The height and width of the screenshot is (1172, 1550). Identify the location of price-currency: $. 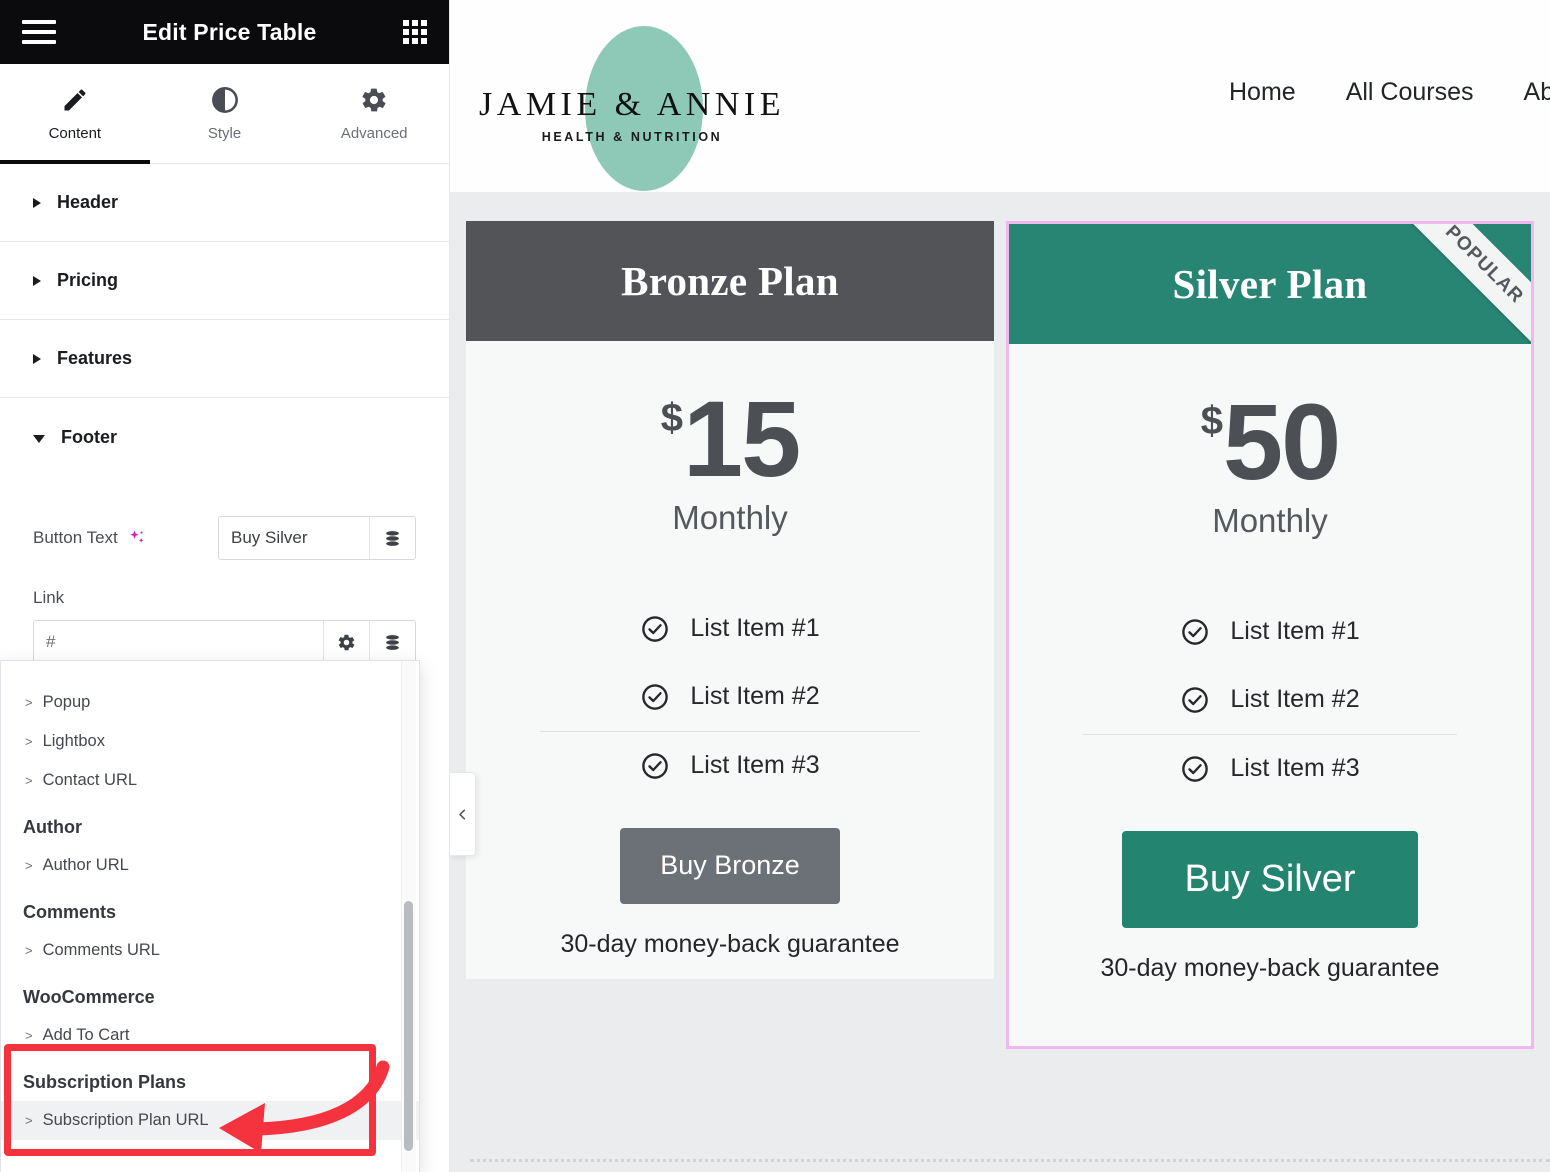
(1212, 421).